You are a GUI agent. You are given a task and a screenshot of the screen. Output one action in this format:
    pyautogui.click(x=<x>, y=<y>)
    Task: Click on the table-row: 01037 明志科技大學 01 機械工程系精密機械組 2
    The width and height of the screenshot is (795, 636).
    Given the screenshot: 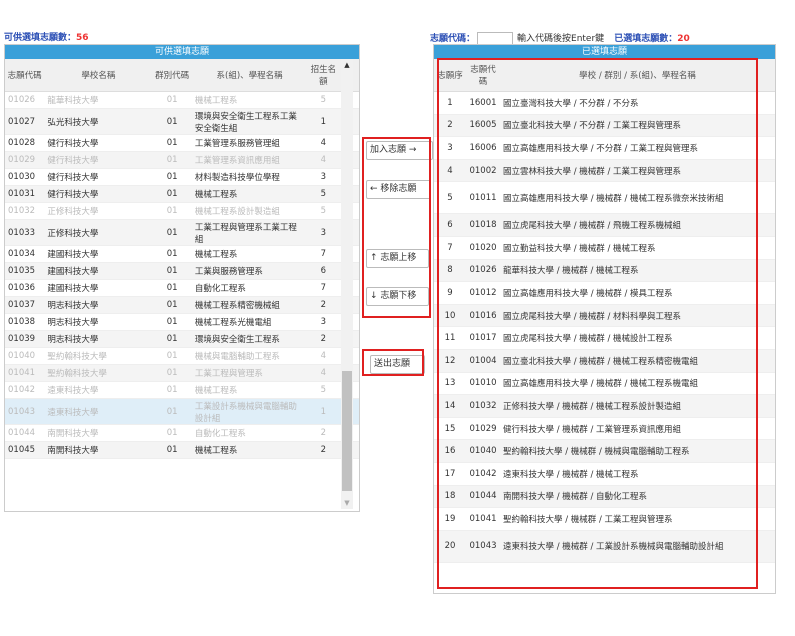 What is the action you would take?
    pyautogui.click(x=182, y=305)
    